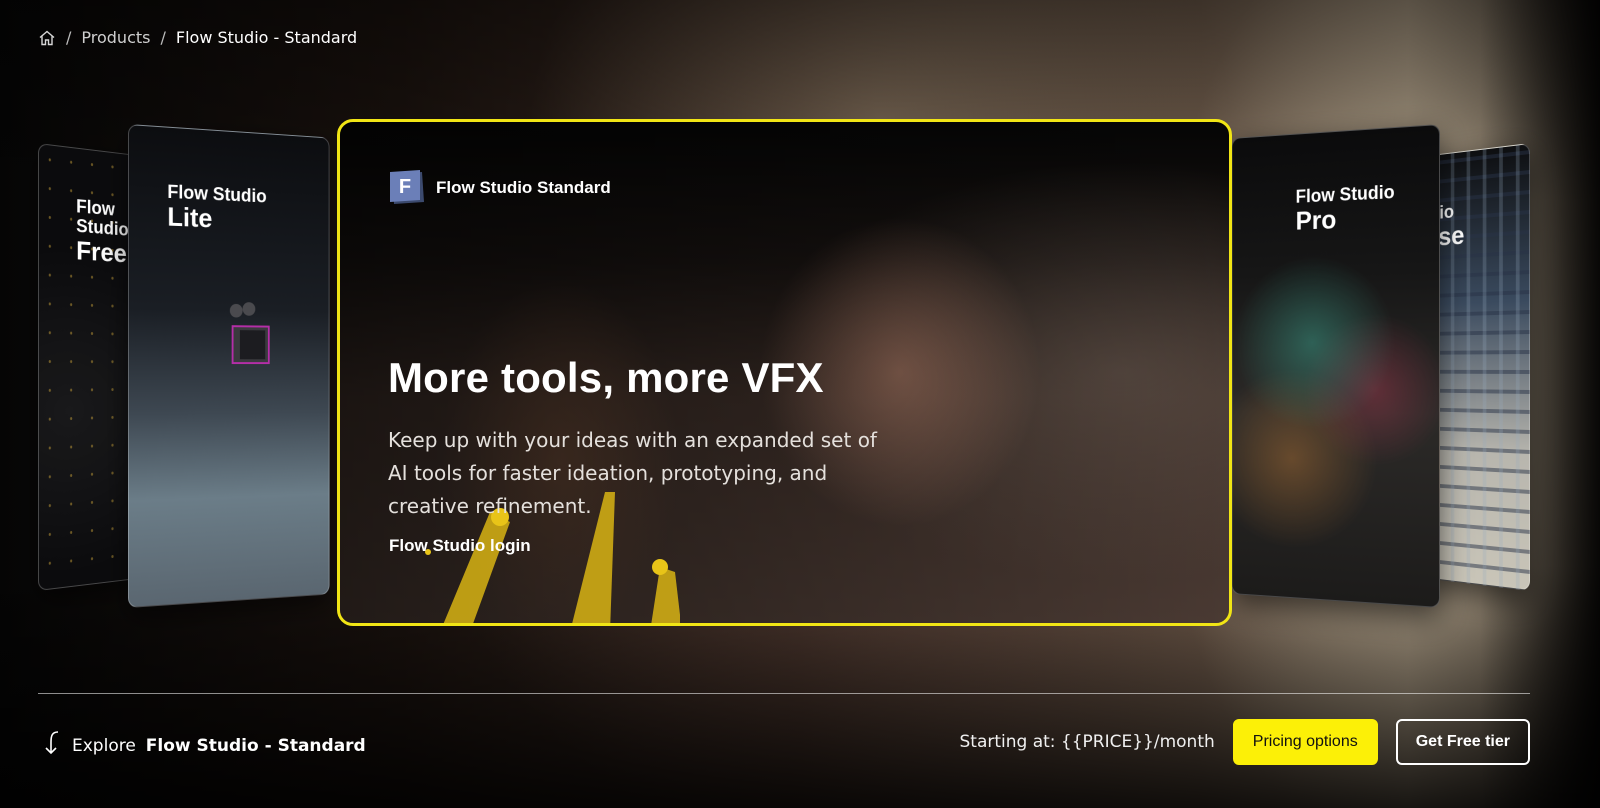 The width and height of the screenshot is (1600, 808). What do you see at coordinates (52, 745) in the screenshot?
I see `arrow-down-curve-icon` at bounding box center [52, 745].